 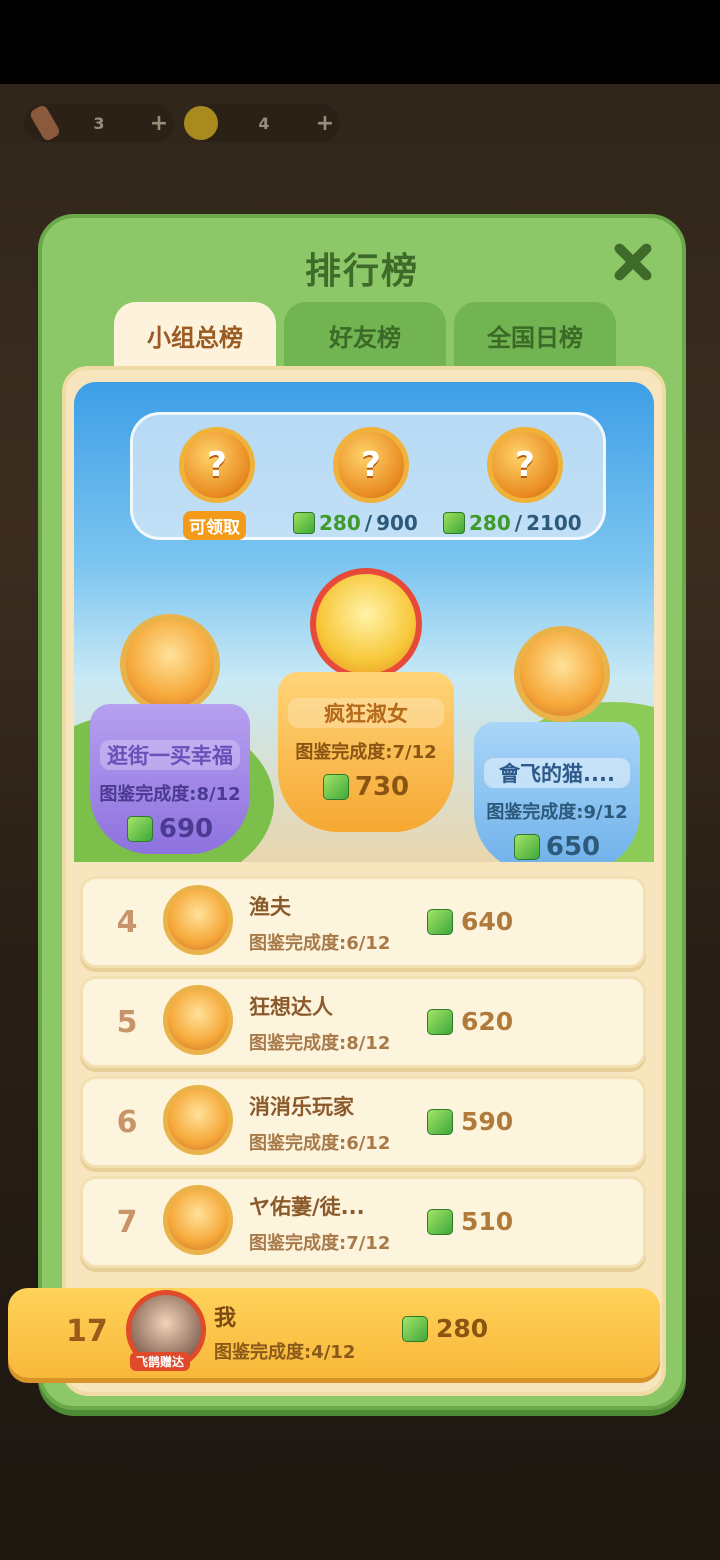 What do you see at coordinates (160, 1361) in the screenshot?
I see `avatar-badge: 飞鹊赠达` at bounding box center [160, 1361].